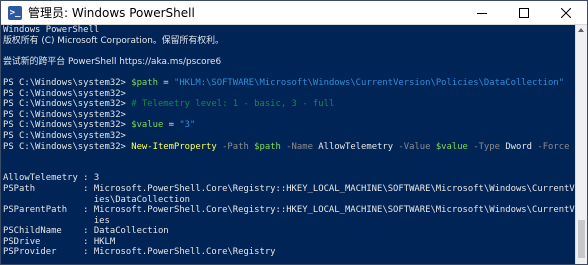 This screenshot has width=588, height=265. What do you see at coordinates (519, 146) in the screenshot?
I see `console-text-val: Dword` at bounding box center [519, 146].